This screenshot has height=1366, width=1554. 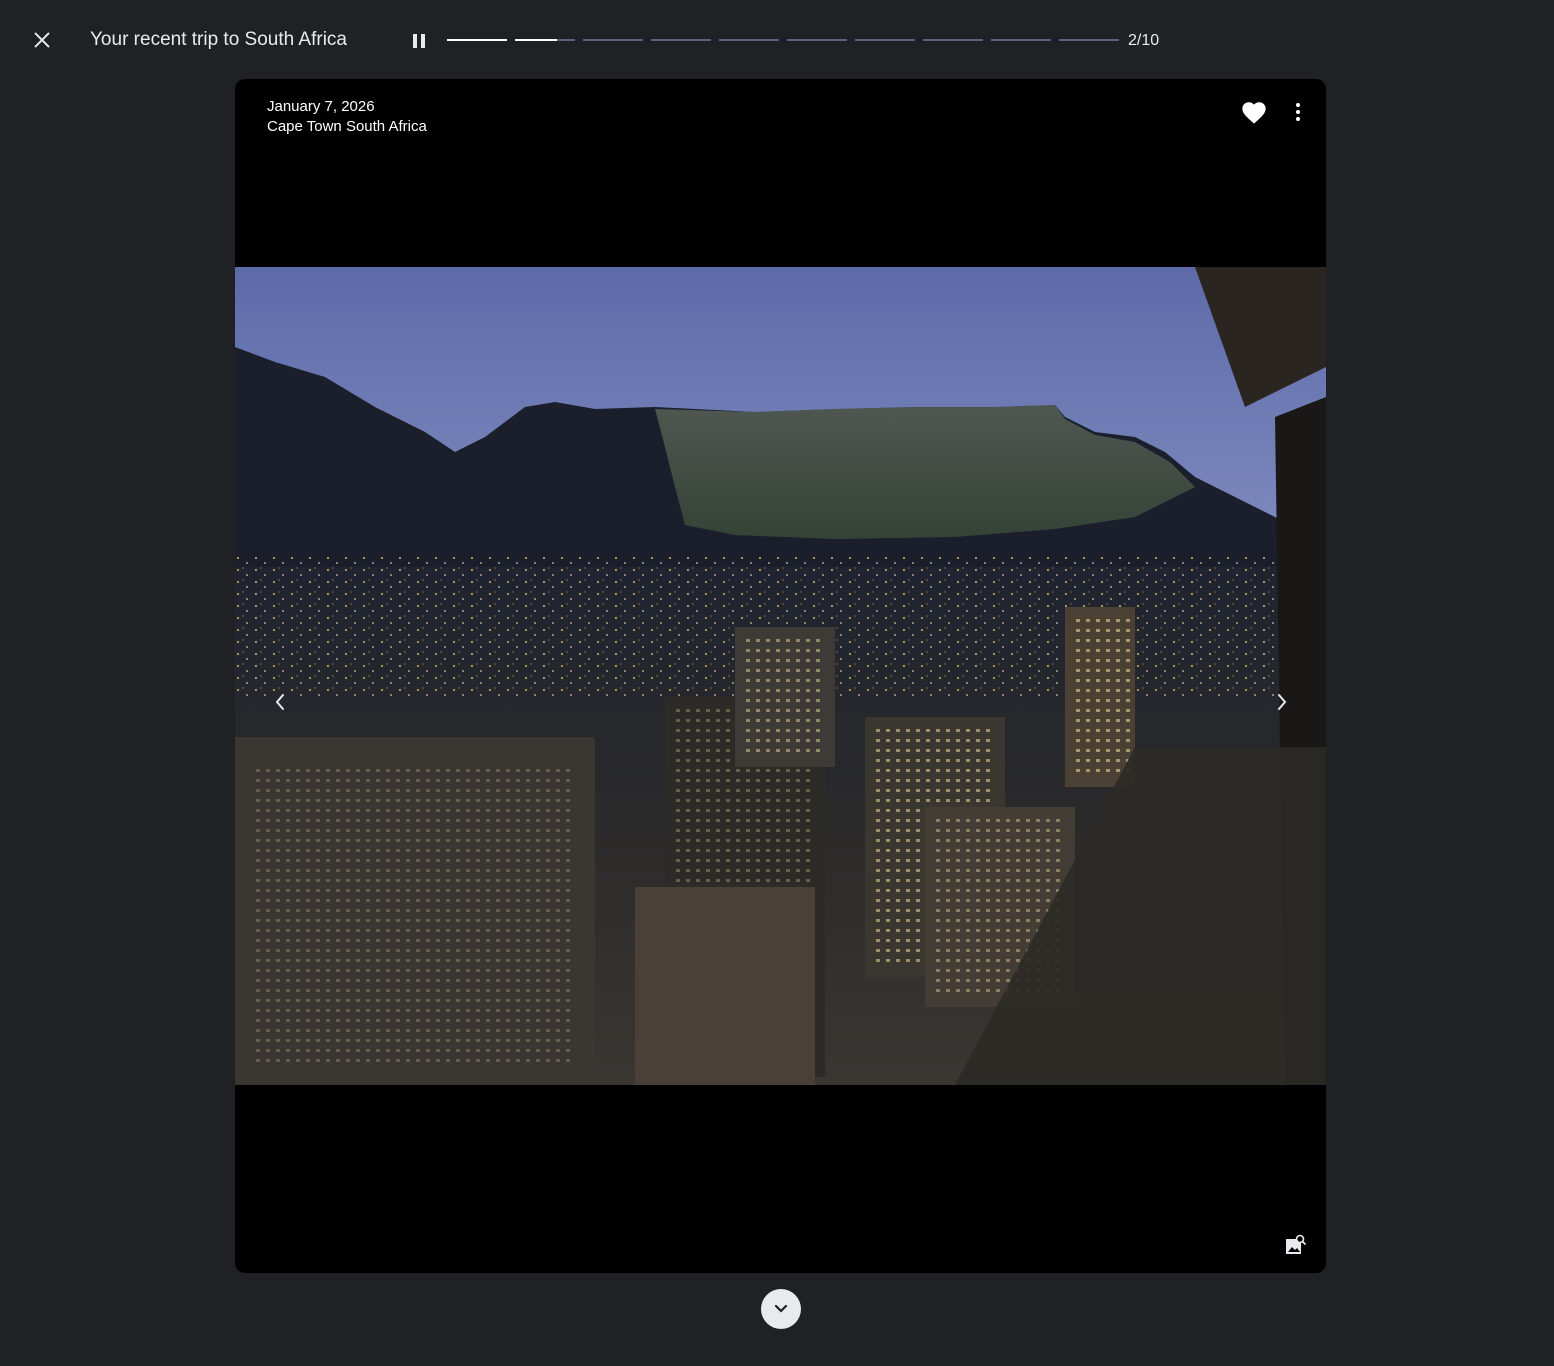 I want to click on more-vert-icon, so click(x=1298, y=112).